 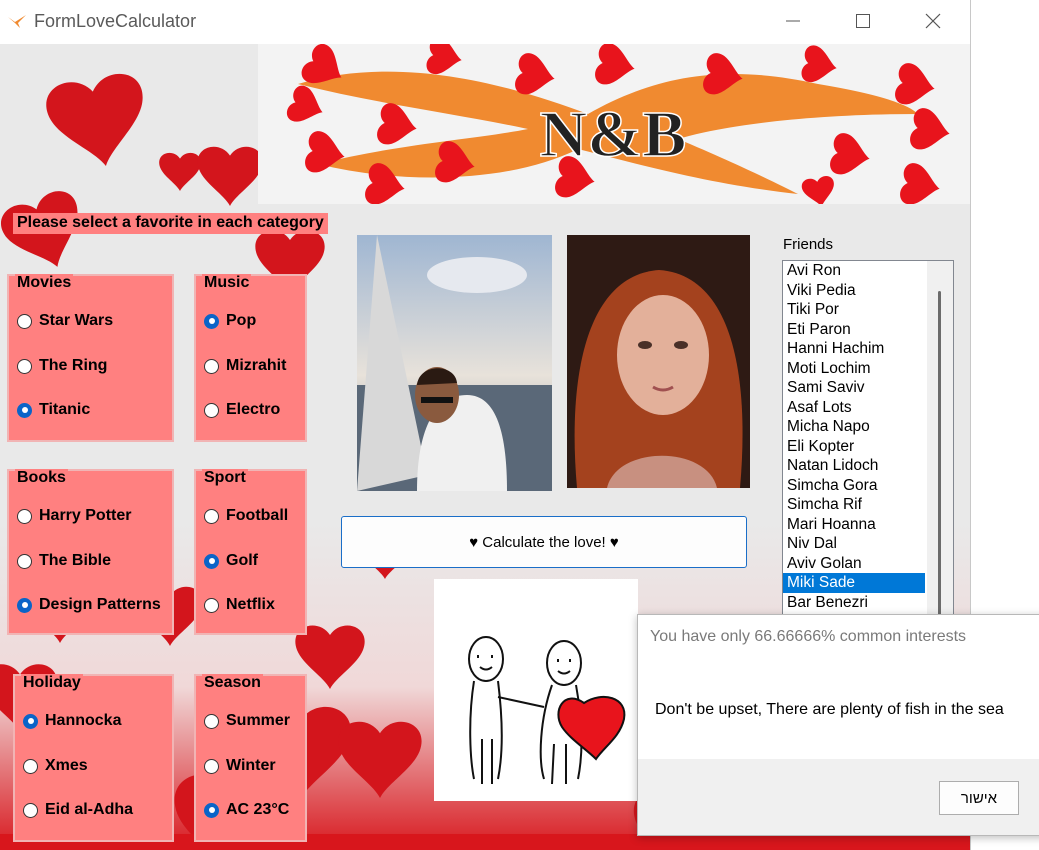 I want to click on radio-option-season: Winter, so click(x=240, y=766).